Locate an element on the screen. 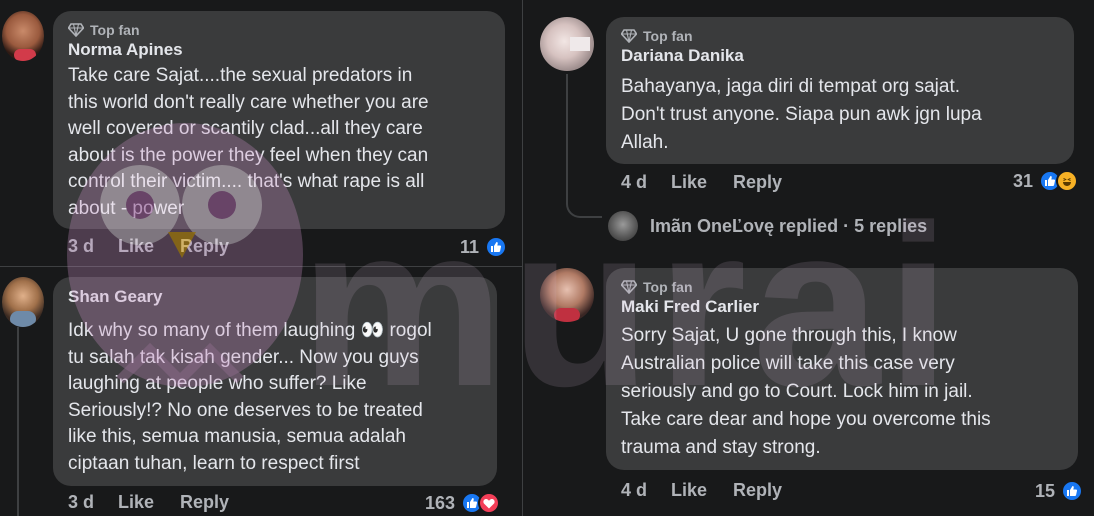 Image resolution: width=1094 pixels, height=516 pixels. comment-actions-4: 4 d Like Reply is located at coordinates (701, 490).